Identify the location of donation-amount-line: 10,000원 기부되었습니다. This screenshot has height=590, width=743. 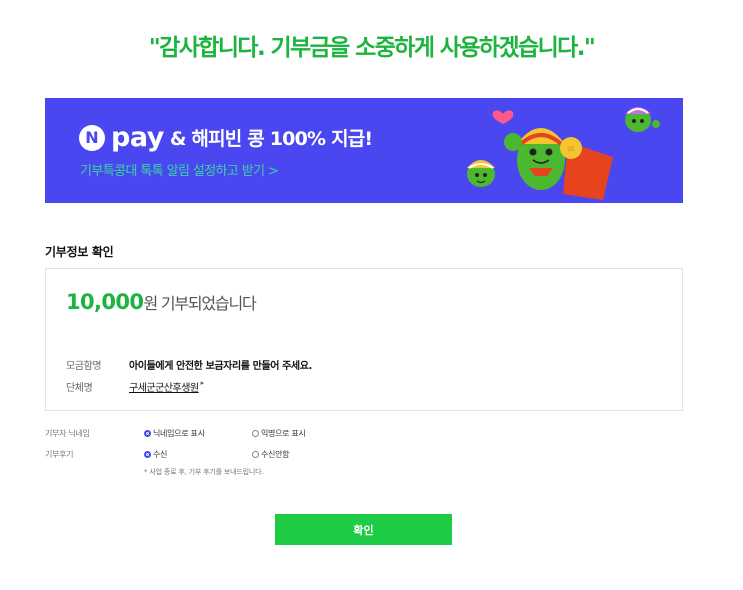
(161, 302).